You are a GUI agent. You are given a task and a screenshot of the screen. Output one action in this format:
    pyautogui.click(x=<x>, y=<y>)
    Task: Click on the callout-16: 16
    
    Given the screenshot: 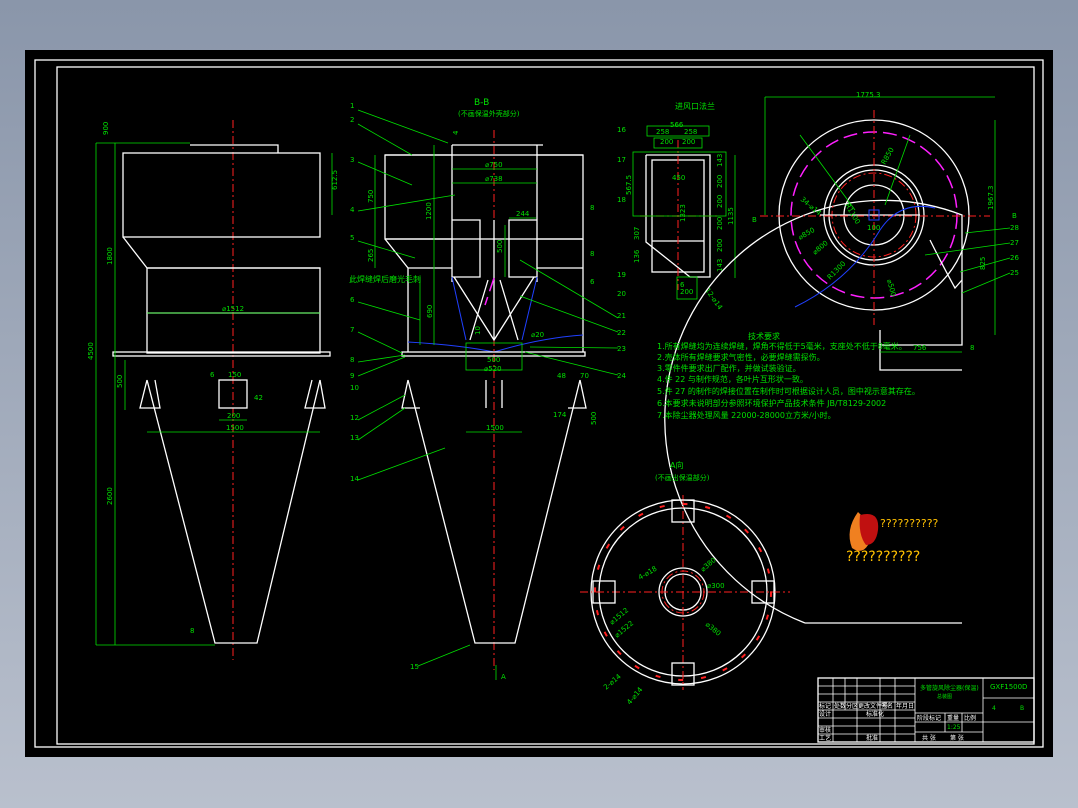 What is the action you would take?
    pyautogui.click(x=621, y=130)
    